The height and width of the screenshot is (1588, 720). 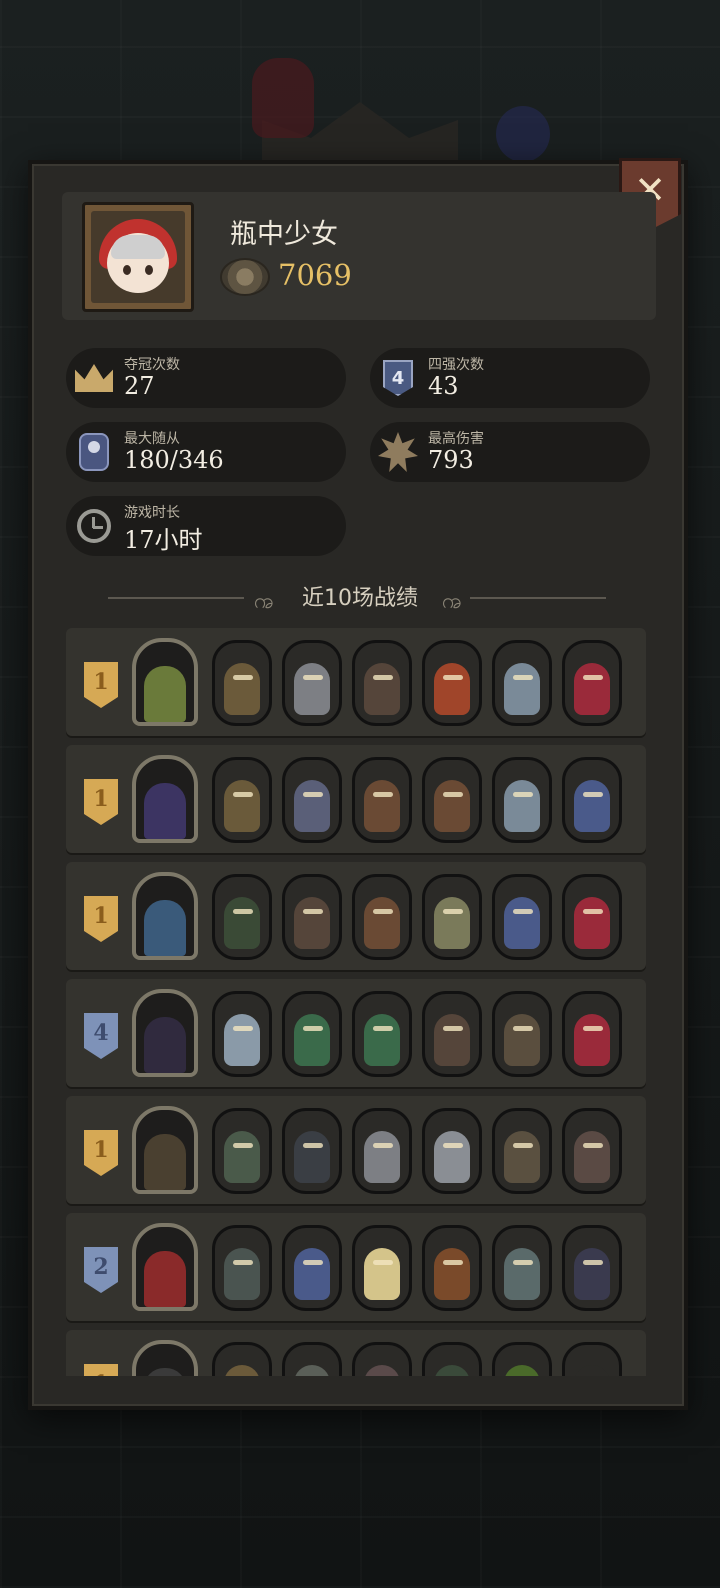 What do you see at coordinates (523, 134) in the screenshot?
I see `background-potion` at bounding box center [523, 134].